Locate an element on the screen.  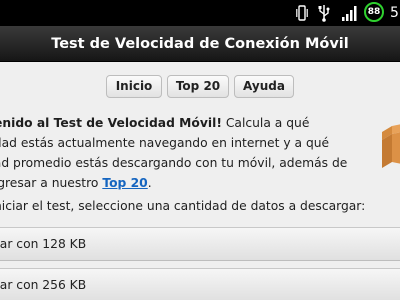
option-256kb: bar con 256 KB is located at coordinates (200, 284).